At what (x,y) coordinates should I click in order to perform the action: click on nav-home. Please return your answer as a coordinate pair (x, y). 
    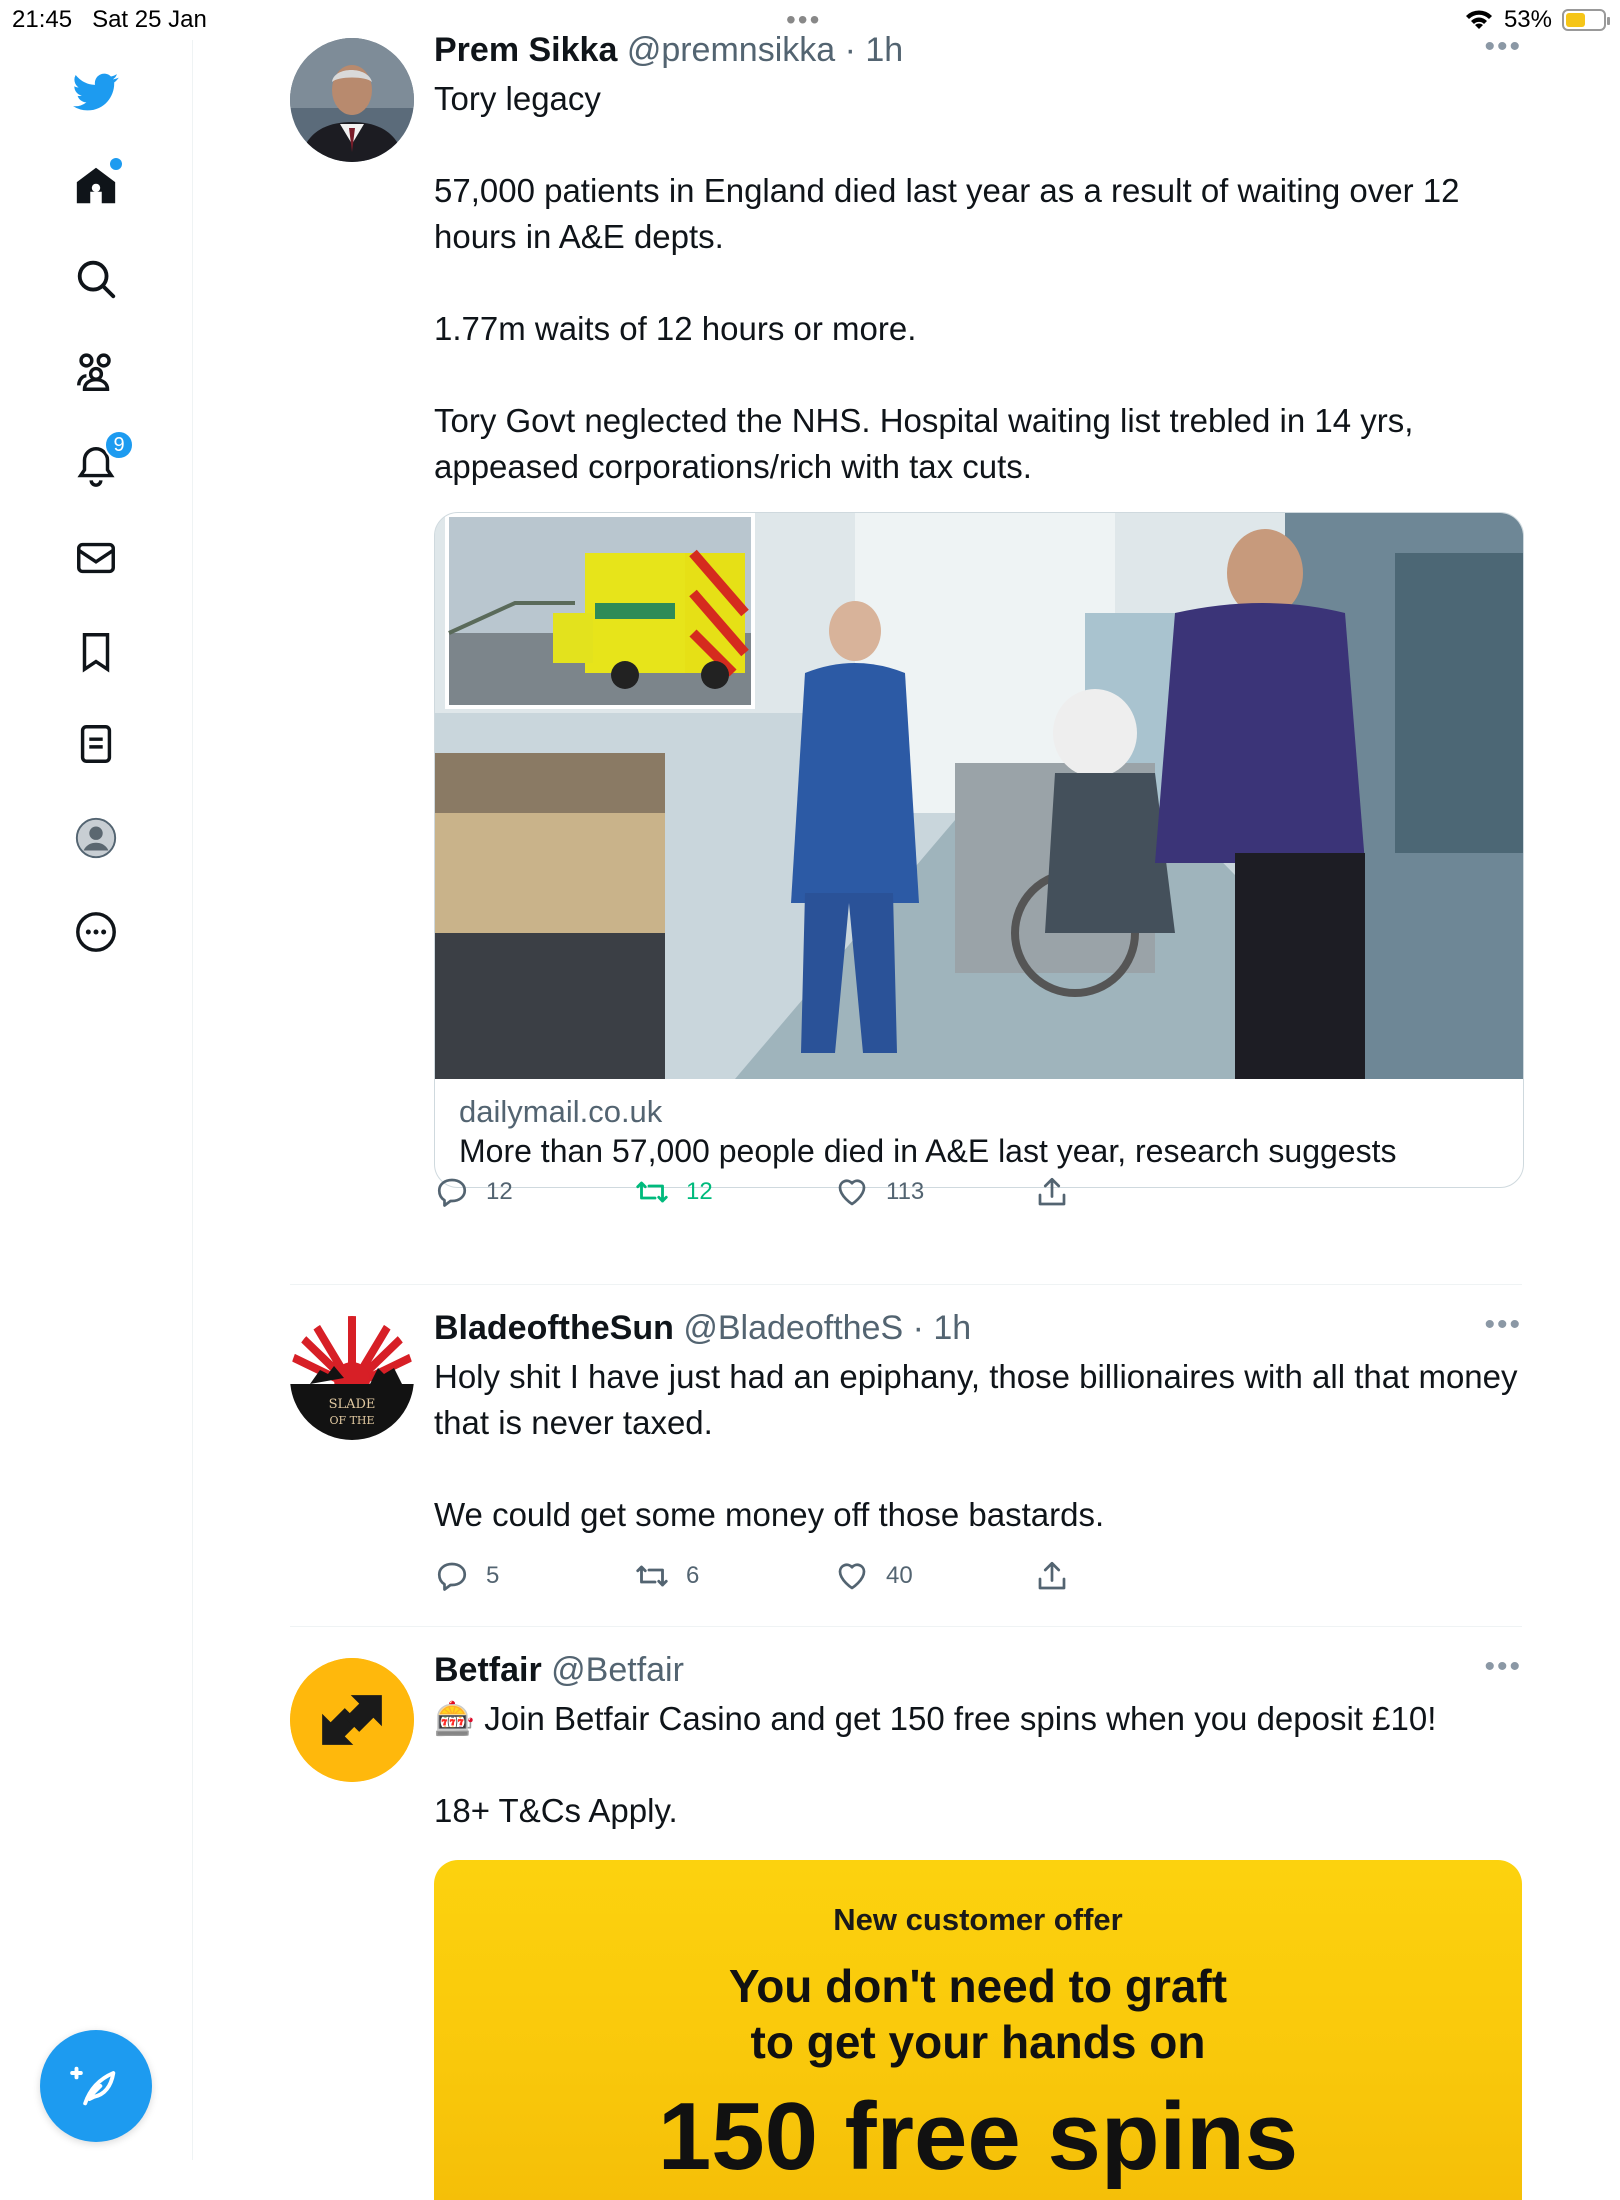
    Looking at the image, I should click on (96, 186).